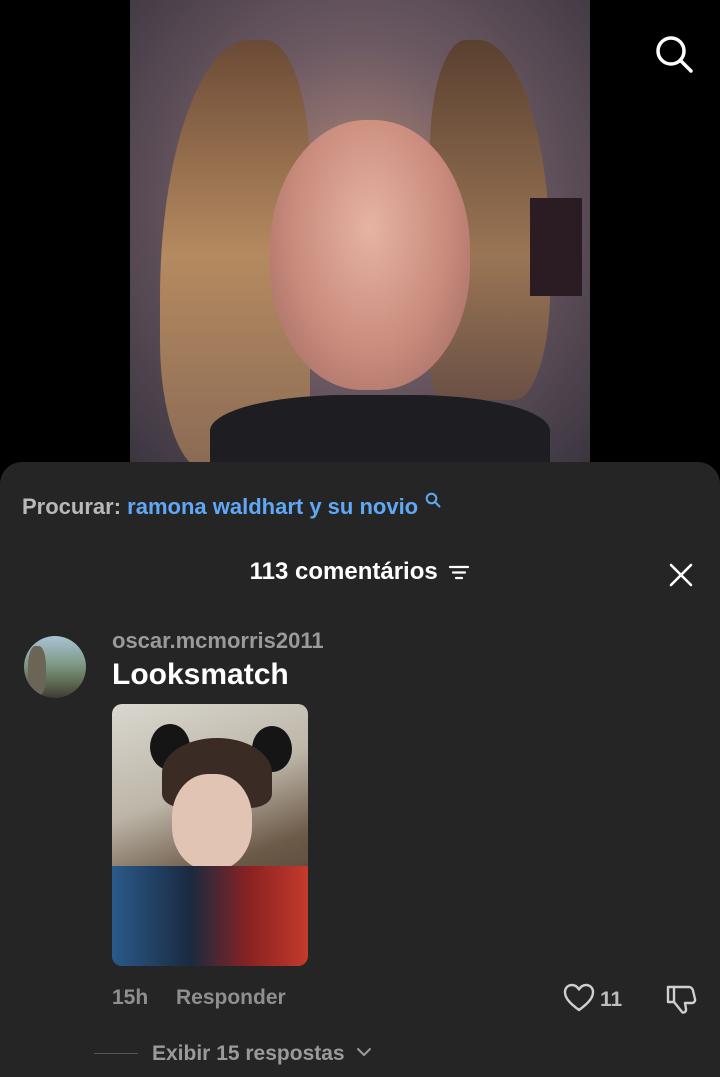  Describe the element at coordinates (370, 255) in the screenshot. I see `video-face` at that location.